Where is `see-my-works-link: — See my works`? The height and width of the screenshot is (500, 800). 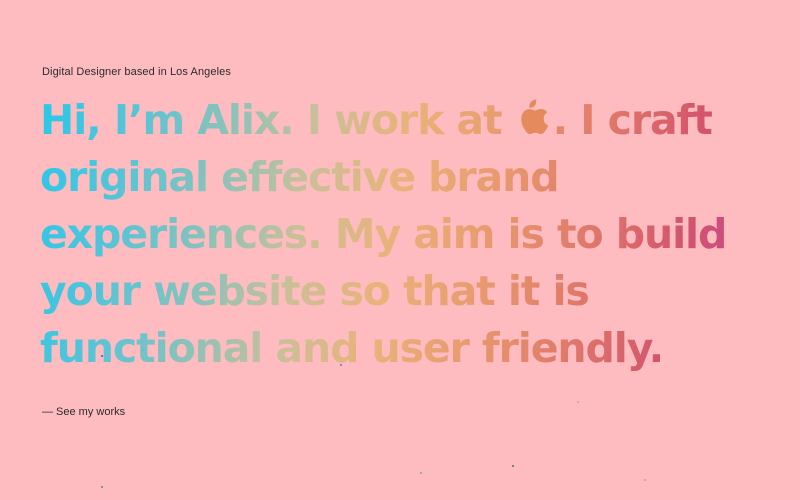
see-my-works-link: — See my works is located at coordinates (83, 412).